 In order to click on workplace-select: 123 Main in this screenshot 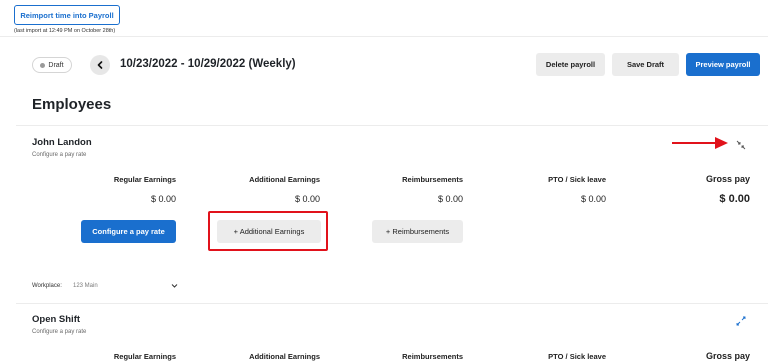, I will do `click(85, 286)`.